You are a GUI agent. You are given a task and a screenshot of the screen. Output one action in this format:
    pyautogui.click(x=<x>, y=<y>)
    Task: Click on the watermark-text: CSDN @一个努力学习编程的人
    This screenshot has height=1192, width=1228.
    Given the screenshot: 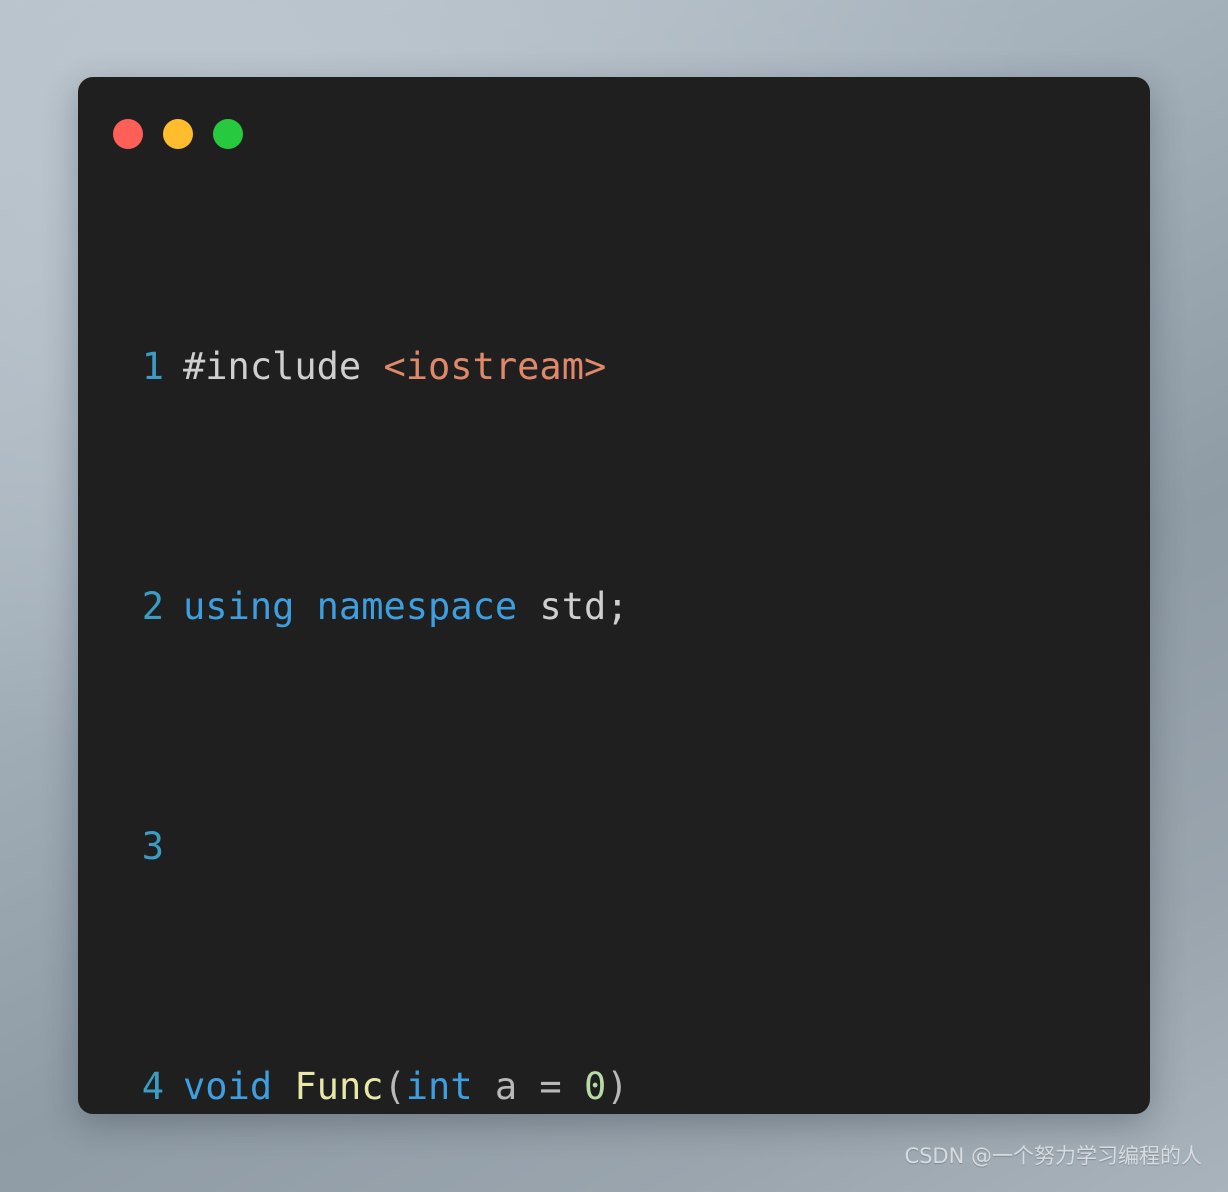 What is the action you would take?
    pyautogui.click(x=1053, y=1156)
    